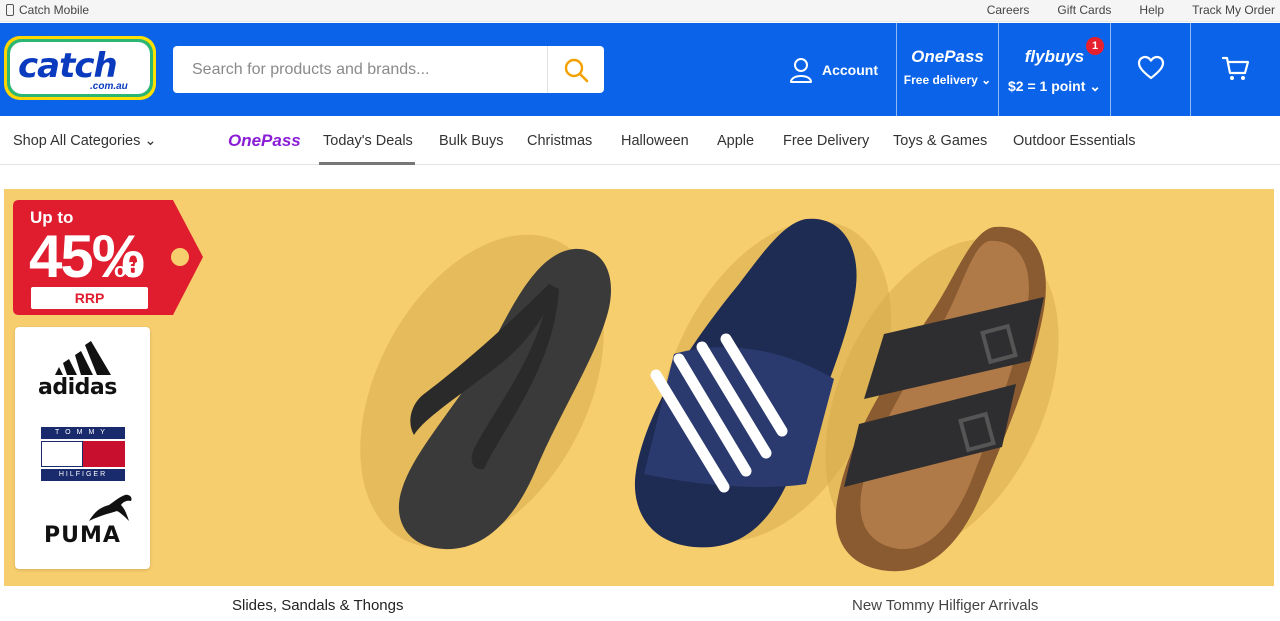  What do you see at coordinates (850, 70) in the screenshot?
I see `account-label: Account` at bounding box center [850, 70].